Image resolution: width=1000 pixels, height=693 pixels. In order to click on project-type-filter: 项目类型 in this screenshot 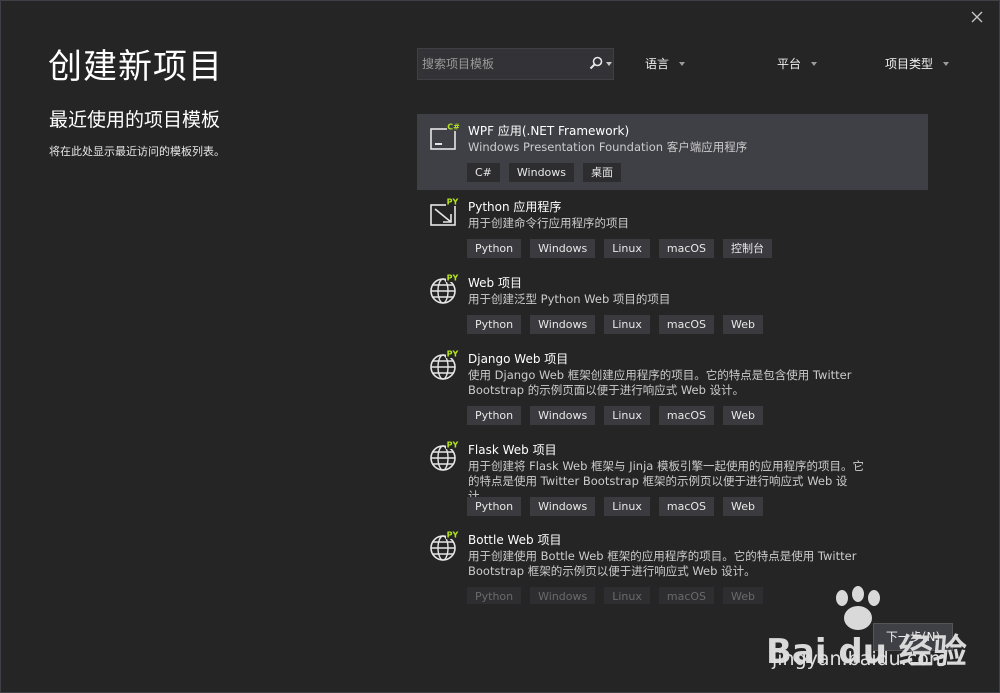, I will do `click(917, 63)`.